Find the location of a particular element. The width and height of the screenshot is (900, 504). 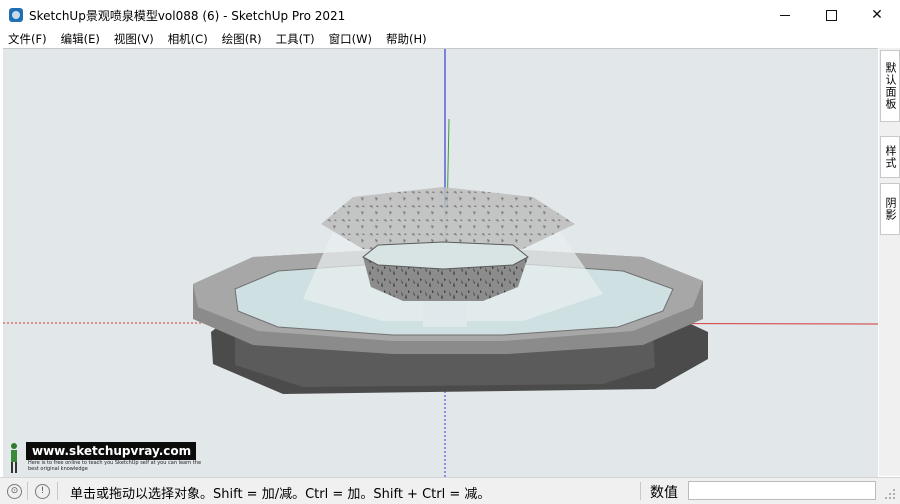

close-button: ✕ is located at coordinates (877, 15).